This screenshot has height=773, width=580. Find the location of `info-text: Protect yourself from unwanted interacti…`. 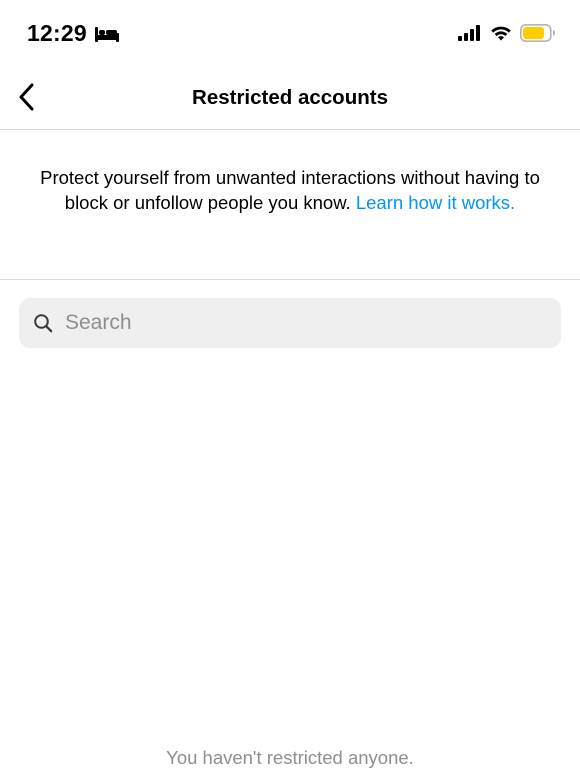

info-text: Protect yourself from unwanted interacti… is located at coordinates (290, 190).